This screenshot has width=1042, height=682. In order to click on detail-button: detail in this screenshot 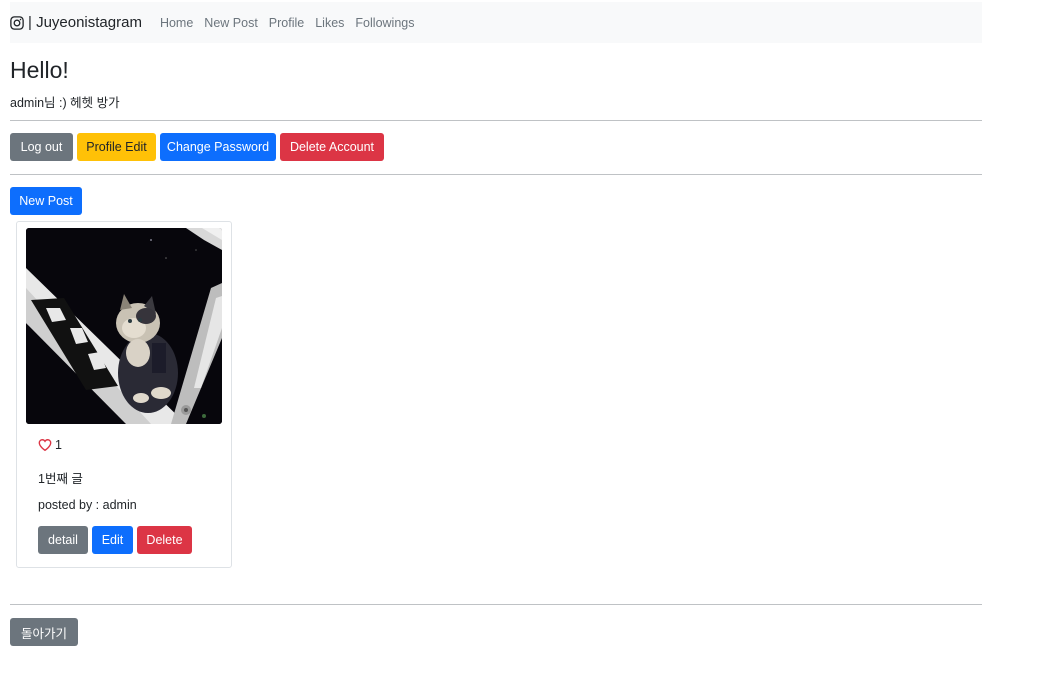, I will do `click(63, 540)`.